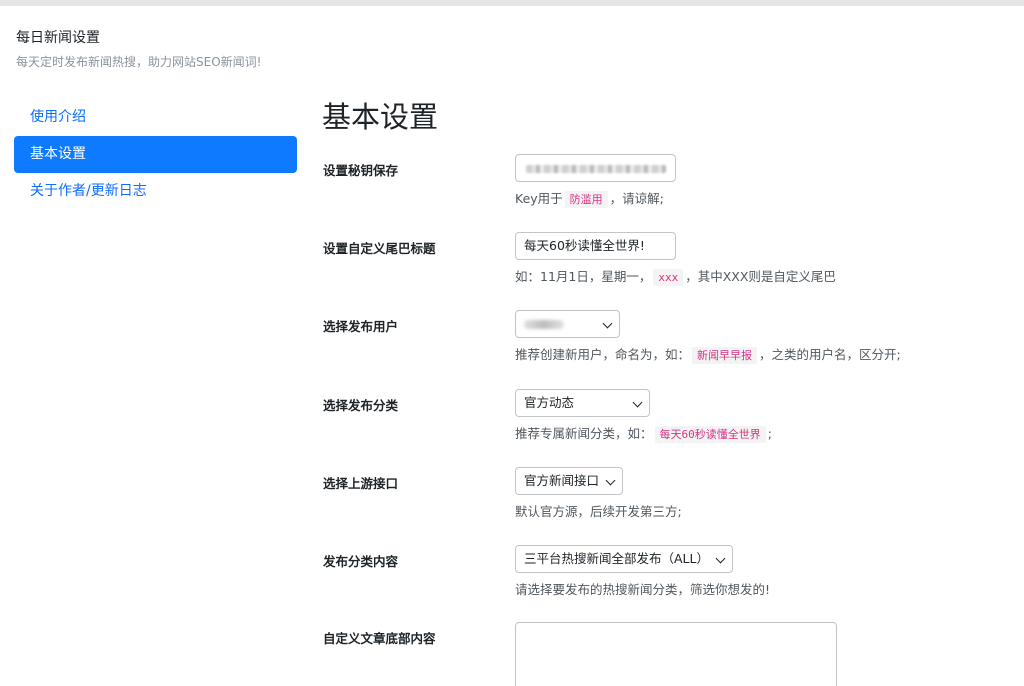 The height and width of the screenshot is (686, 1024). Describe the element at coordinates (512, 3) in the screenshot. I see `top-admin-bar` at that location.